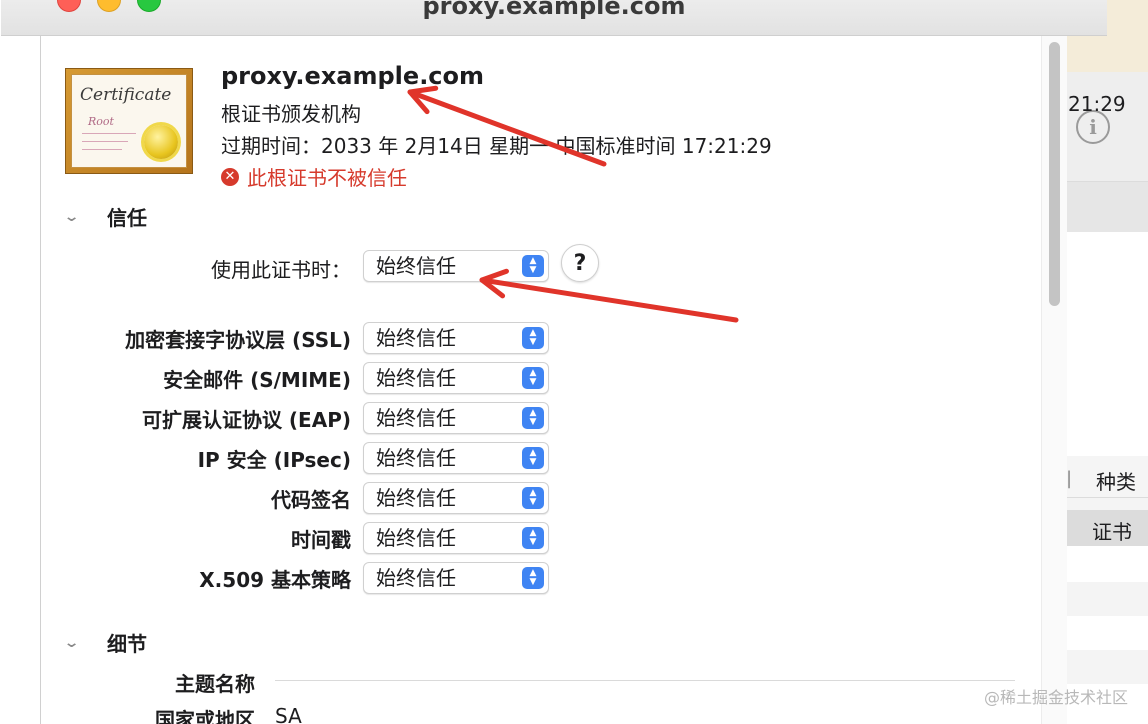 The width and height of the screenshot is (1148, 724). What do you see at coordinates (127, 218) in the screenshot?
I see `trust-section-label: 信任` at bounding box center [127, 218].